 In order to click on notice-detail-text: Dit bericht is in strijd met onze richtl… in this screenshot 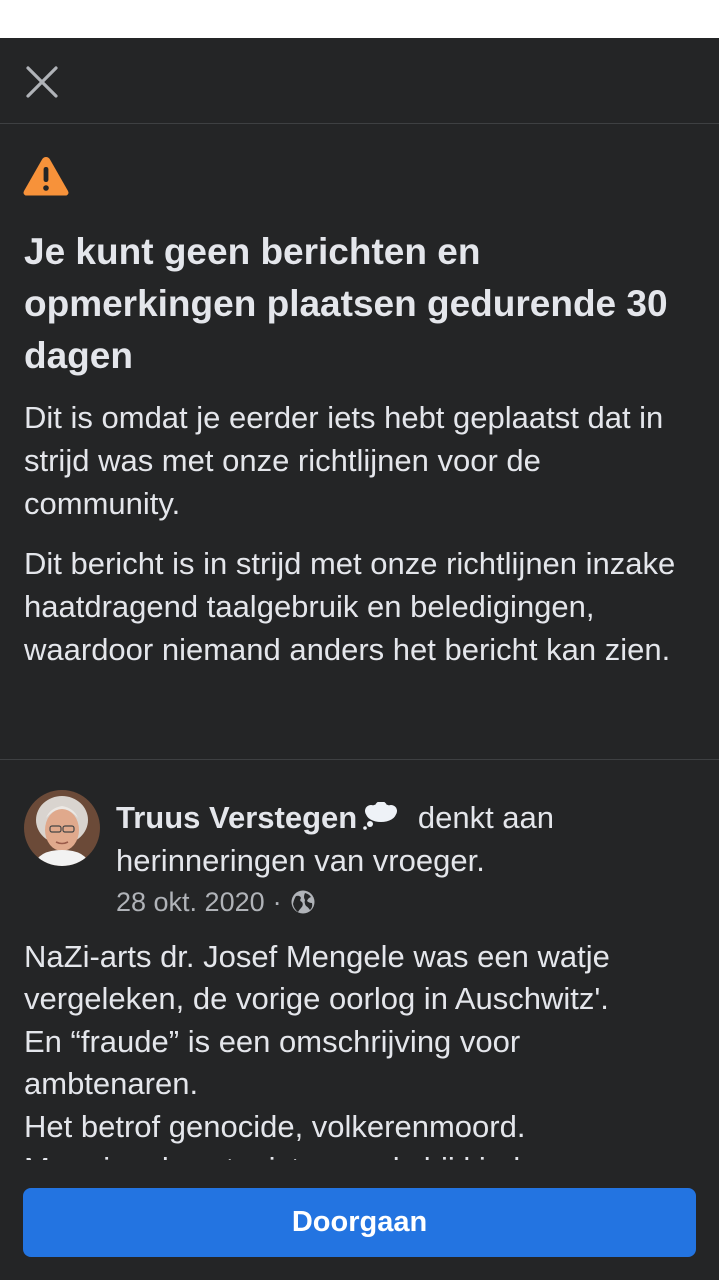, I will do `click(350, 606)`.